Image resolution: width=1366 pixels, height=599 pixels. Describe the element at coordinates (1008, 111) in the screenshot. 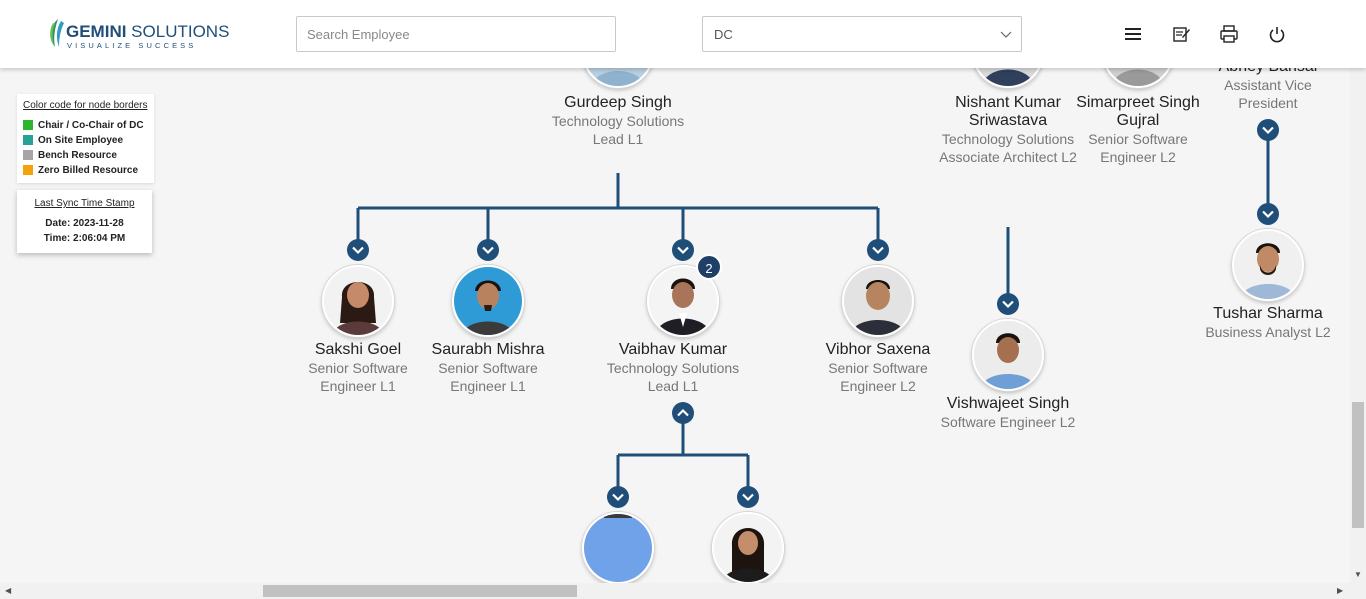

I see `employee-name: Nishant Kumar Sriwastava` at that location.